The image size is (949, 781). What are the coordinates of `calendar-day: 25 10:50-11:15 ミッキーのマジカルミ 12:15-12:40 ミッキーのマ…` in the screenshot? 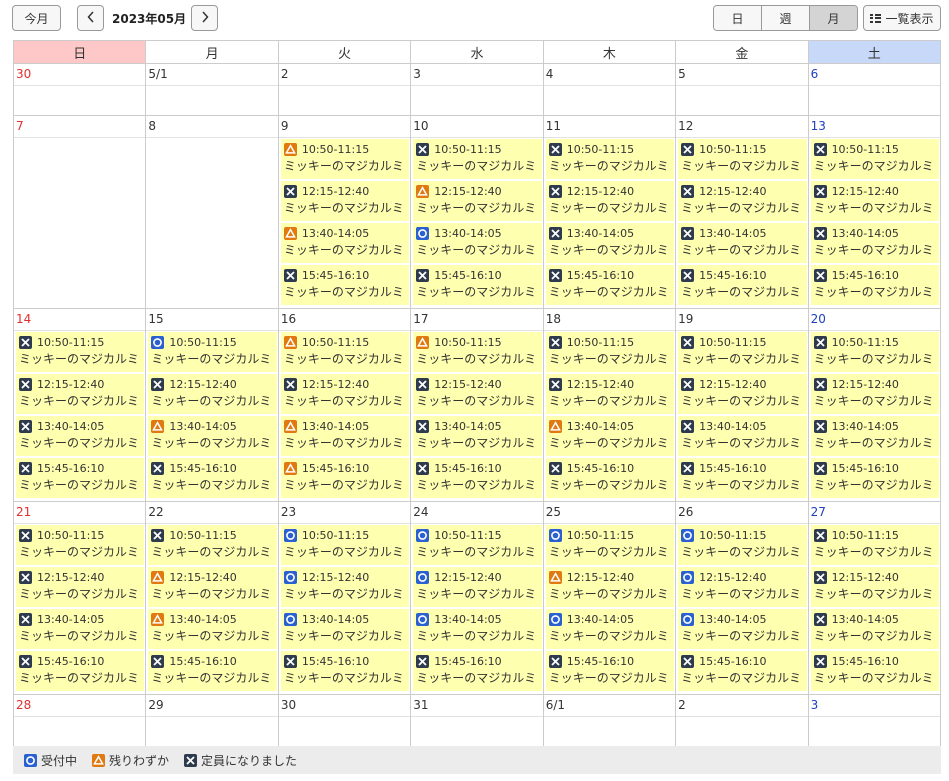 It's located at (610, 598).